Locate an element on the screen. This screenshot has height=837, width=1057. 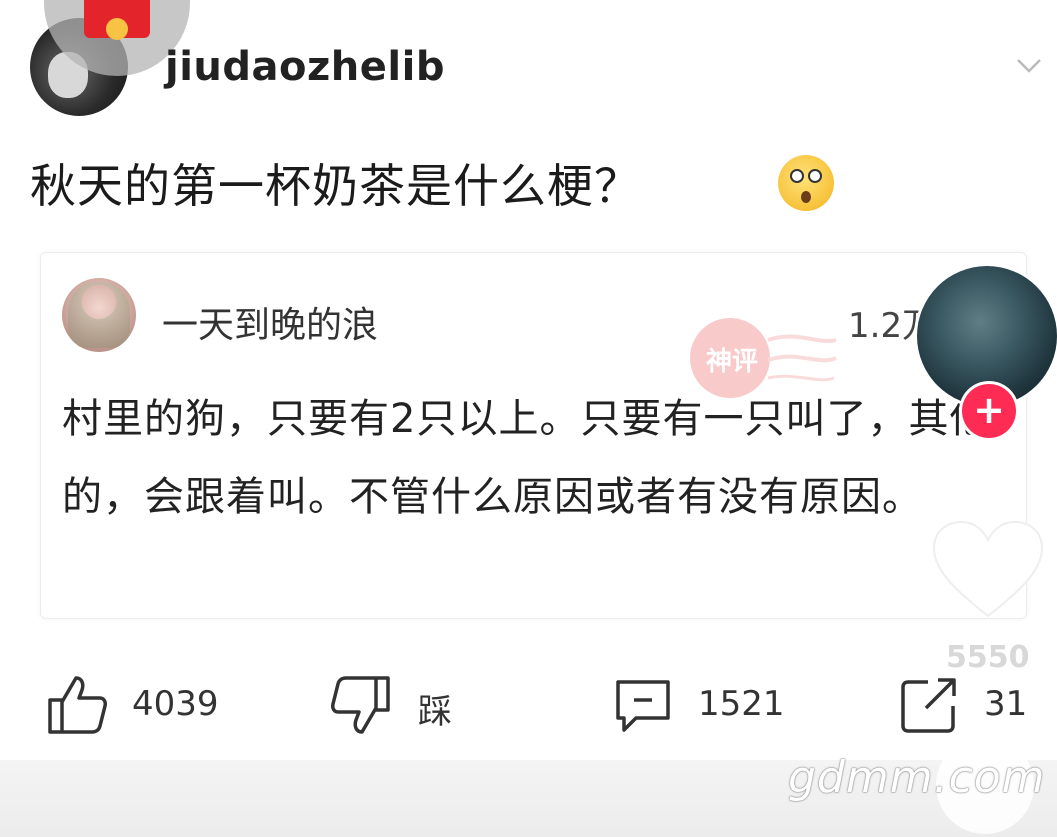
share-count: 31 is located at coordinates (1005, 704).